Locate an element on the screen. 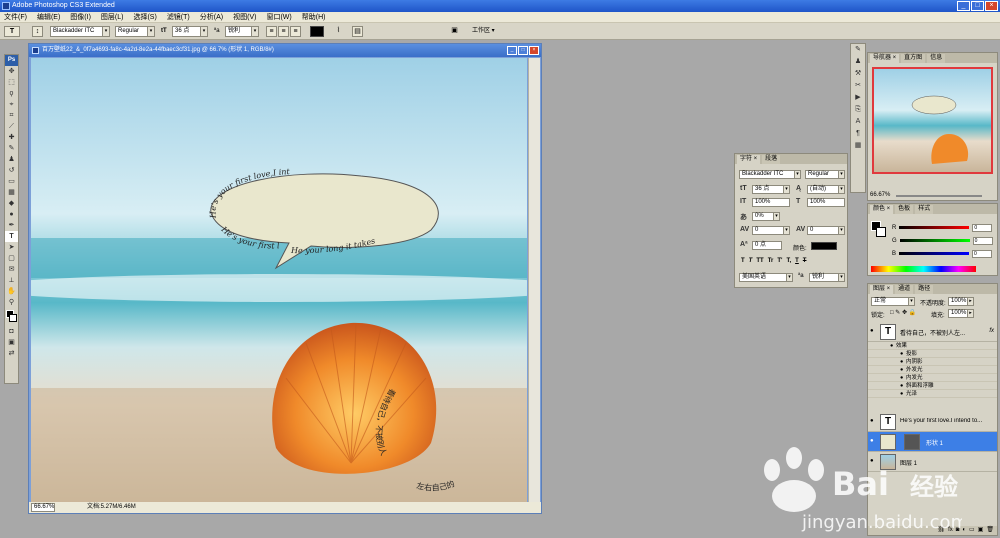  layer-row-shape: ● 形状 1 is located at coordinates (932, 442).